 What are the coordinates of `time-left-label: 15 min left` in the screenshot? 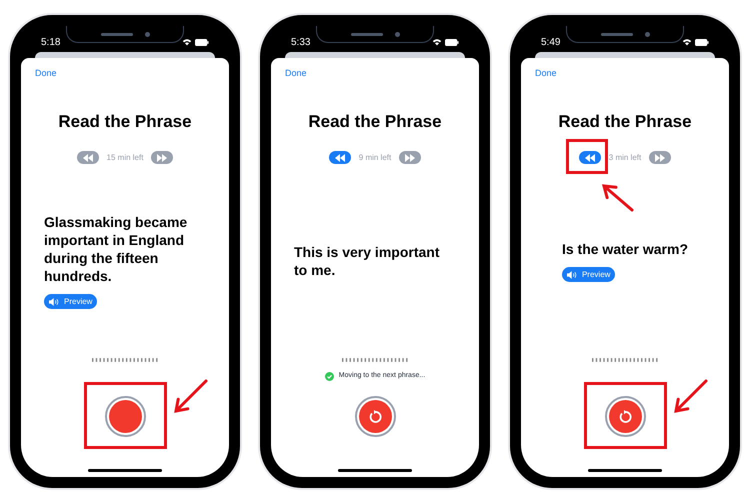 It's located at (125, 158).